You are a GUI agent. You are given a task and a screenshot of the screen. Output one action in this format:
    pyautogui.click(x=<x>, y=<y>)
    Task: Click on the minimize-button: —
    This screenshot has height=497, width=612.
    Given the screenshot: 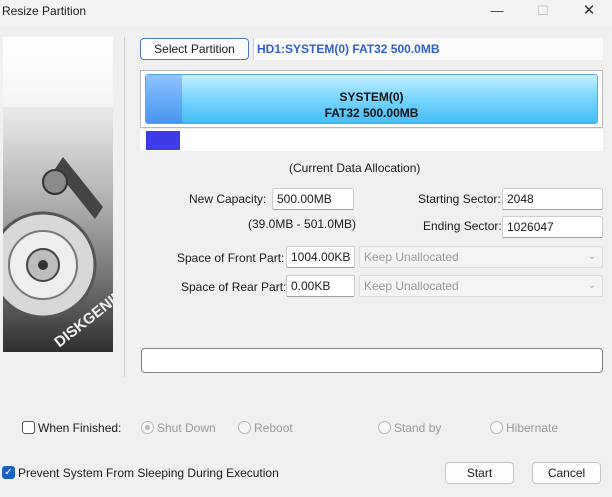 What is the action you would take?
    pyautogui.click(x=497, y=12)
    